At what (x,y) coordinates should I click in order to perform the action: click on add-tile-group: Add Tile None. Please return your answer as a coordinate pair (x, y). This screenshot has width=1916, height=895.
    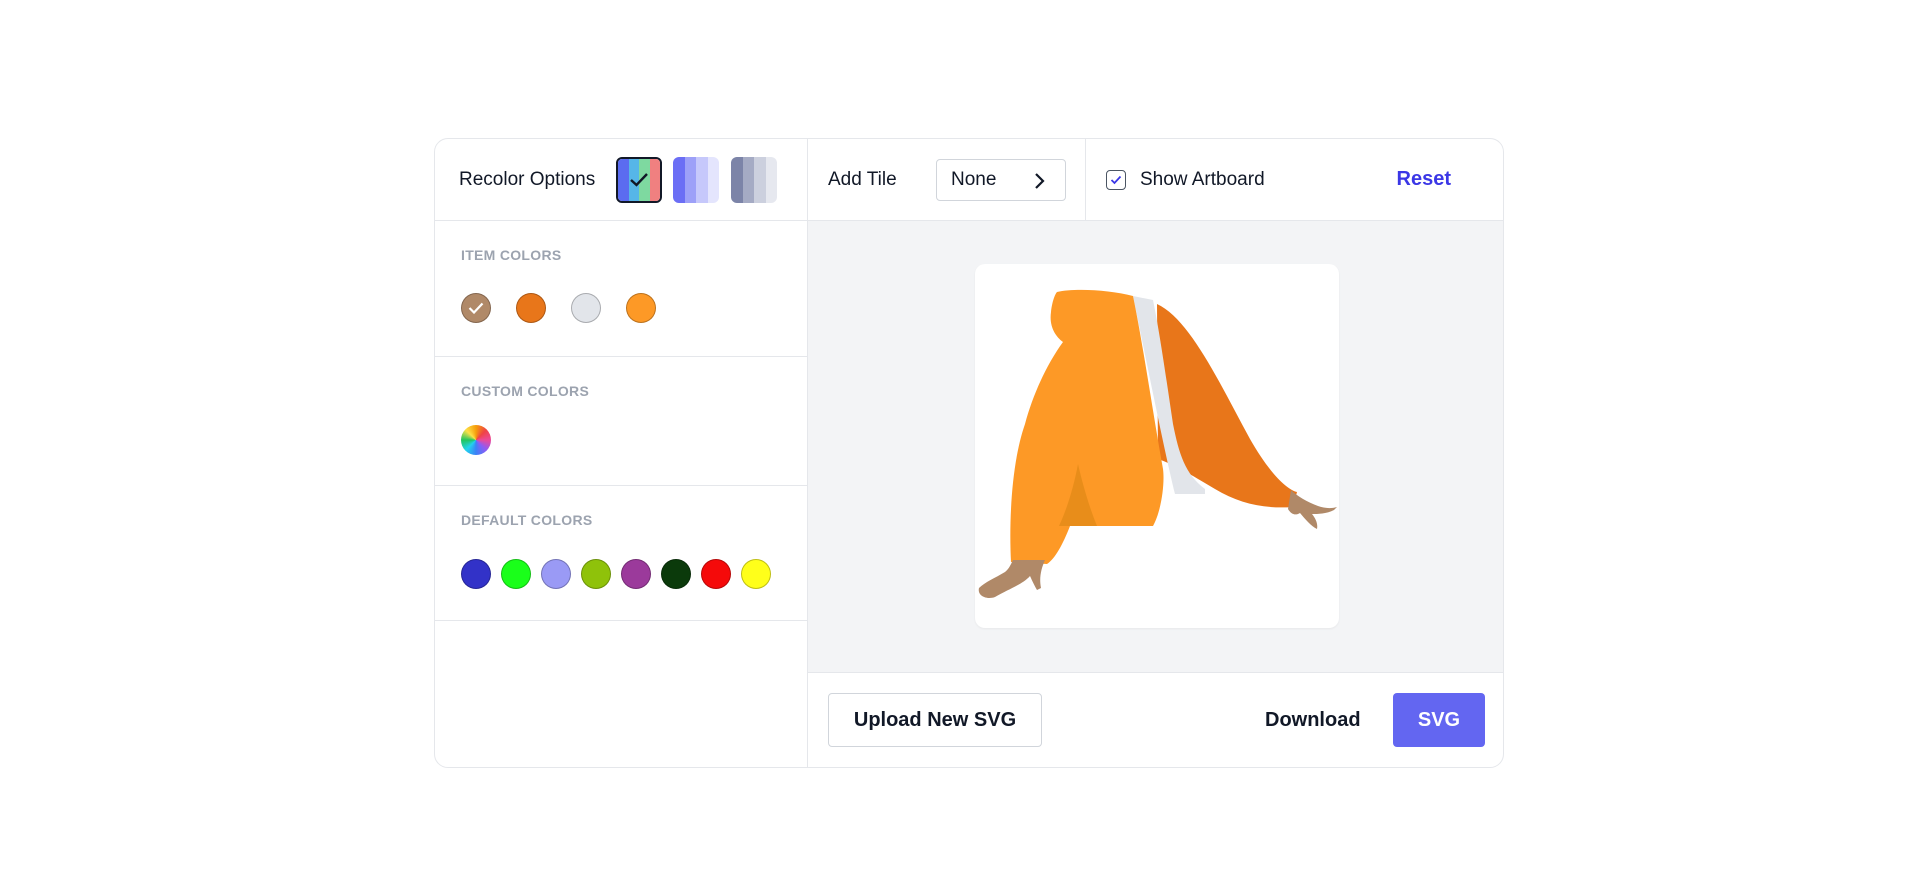
    Looking at the image, I should click on (947, 180).